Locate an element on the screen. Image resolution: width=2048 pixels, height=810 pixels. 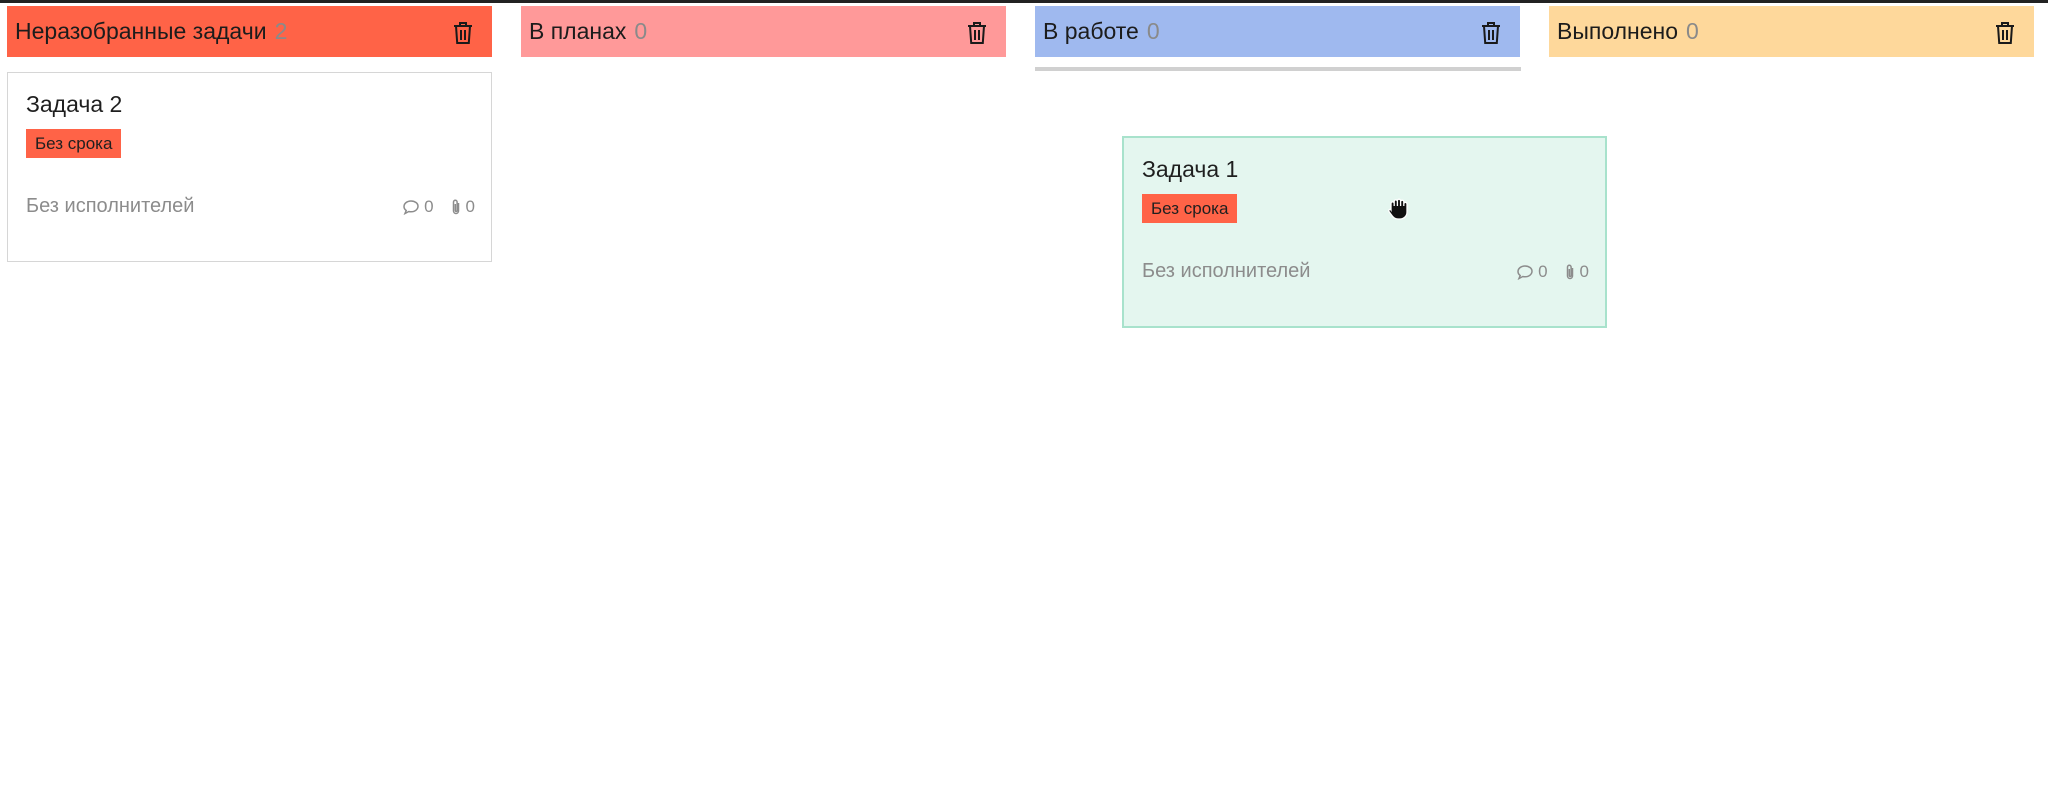
column-title: В планах is located at coordinates (578, 31).